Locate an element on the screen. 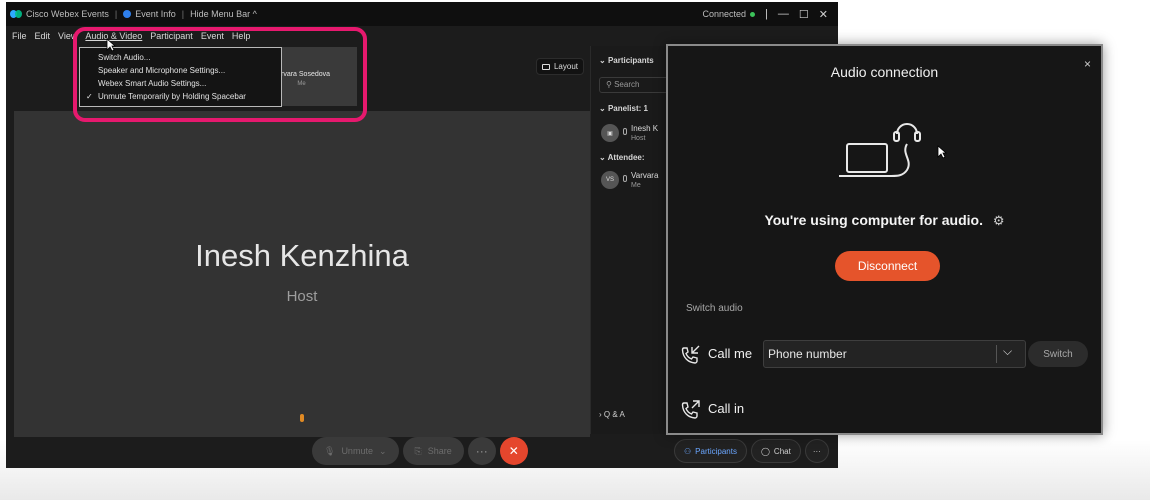 The width and height of the screenshot is (1150, 500). call-me-label: Call me is located at coordinates (730, 353).